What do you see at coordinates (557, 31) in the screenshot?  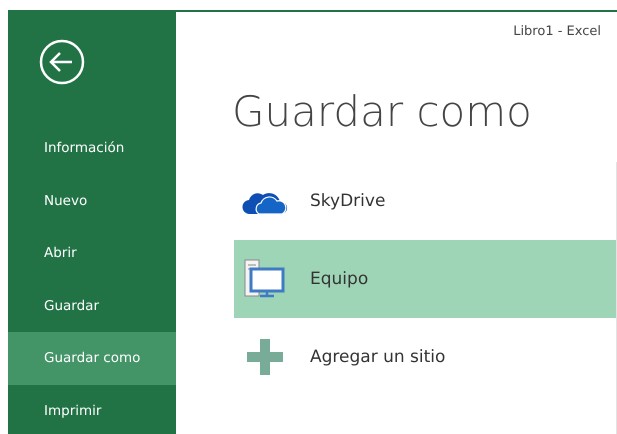 I see `window-title: Libro1 - Excel` at bounding box center [557, 31].